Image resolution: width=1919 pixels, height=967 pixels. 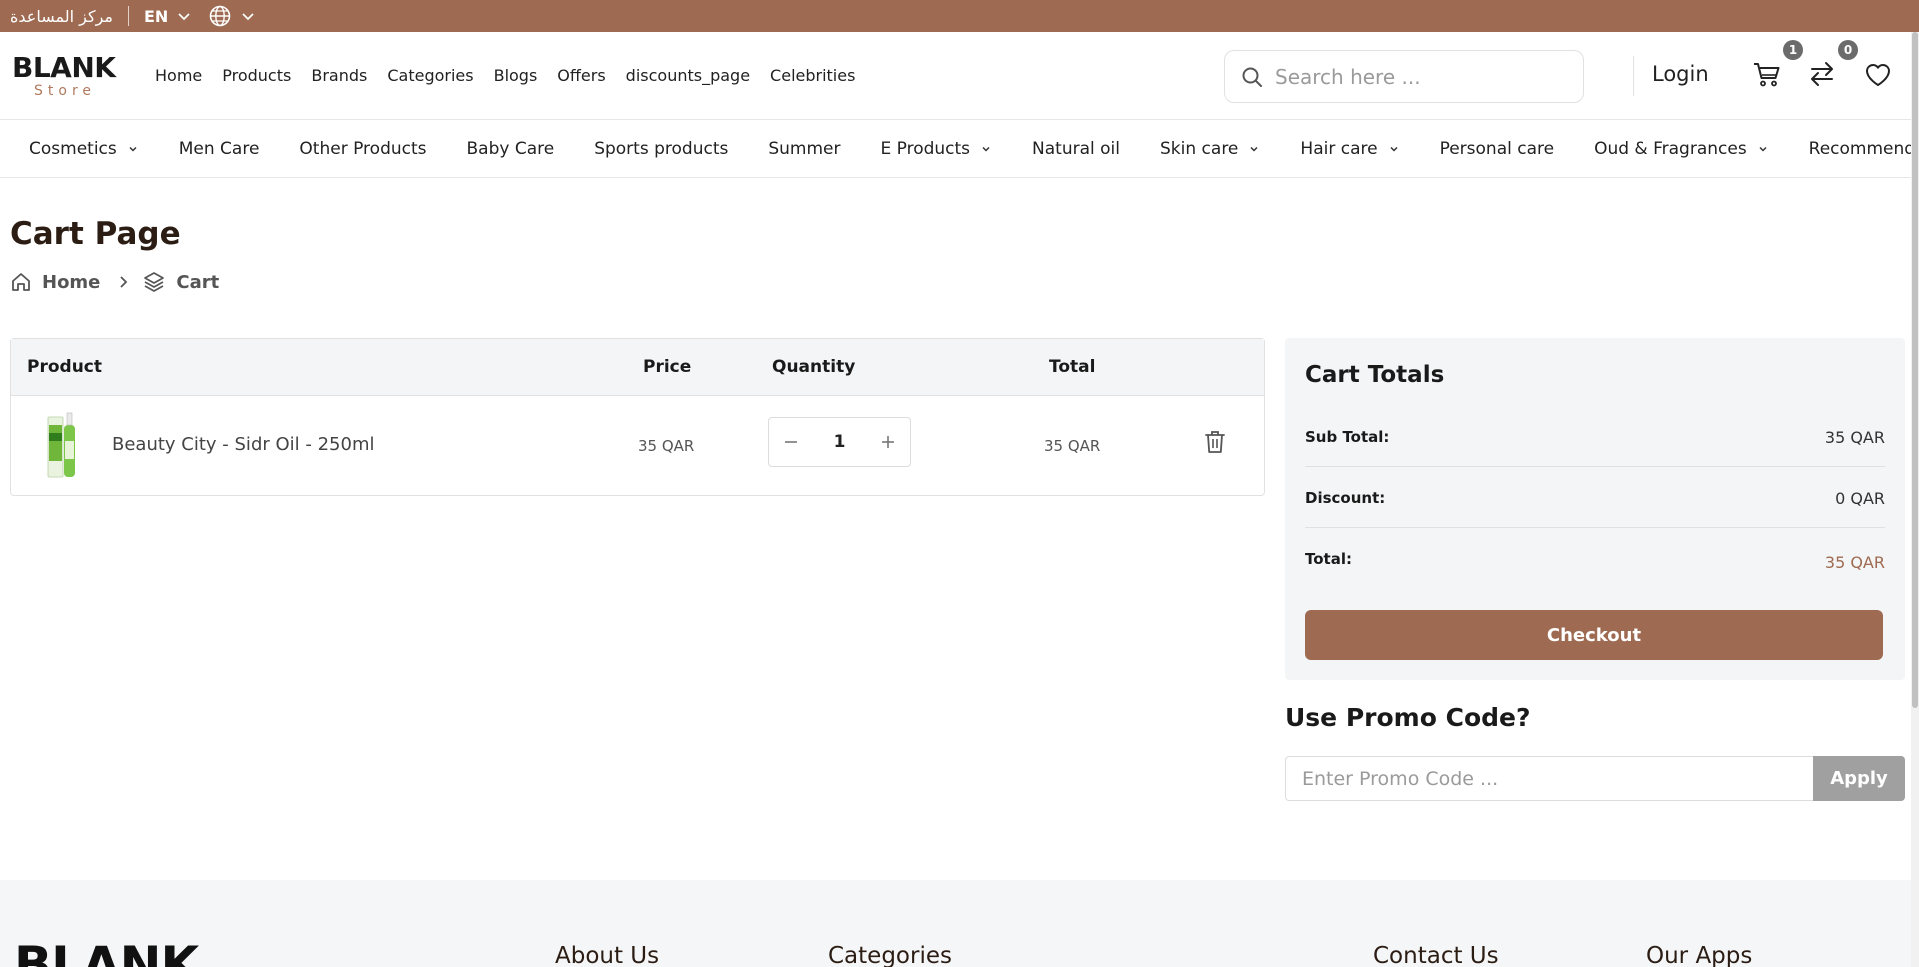 What do you see at coordinates (114, 282) in the screenshot?
I see `breadcrumb: Home Cart` at bounding box center [114, 282].